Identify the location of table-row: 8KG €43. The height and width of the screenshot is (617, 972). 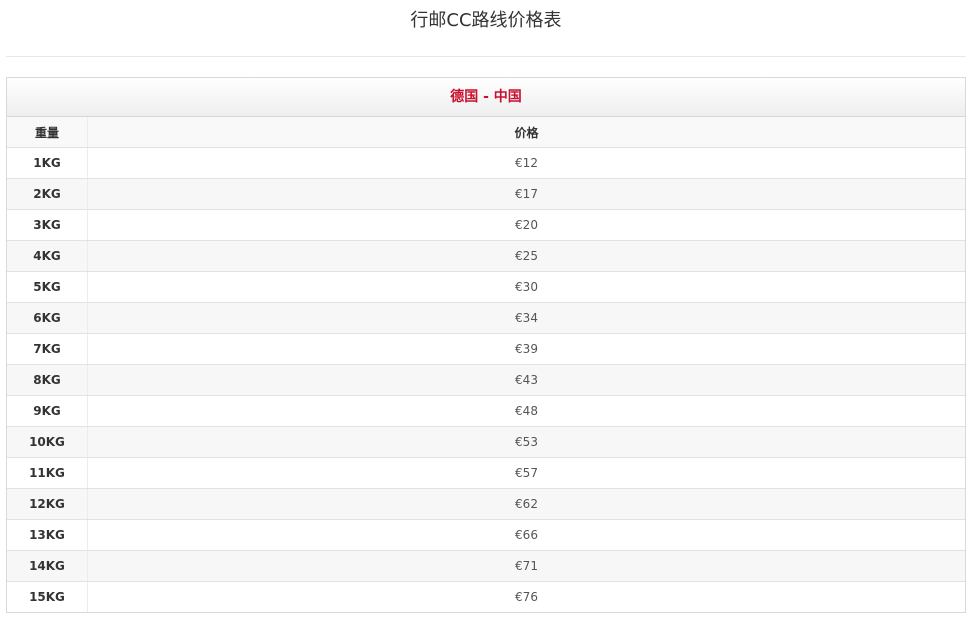
(486, 380).